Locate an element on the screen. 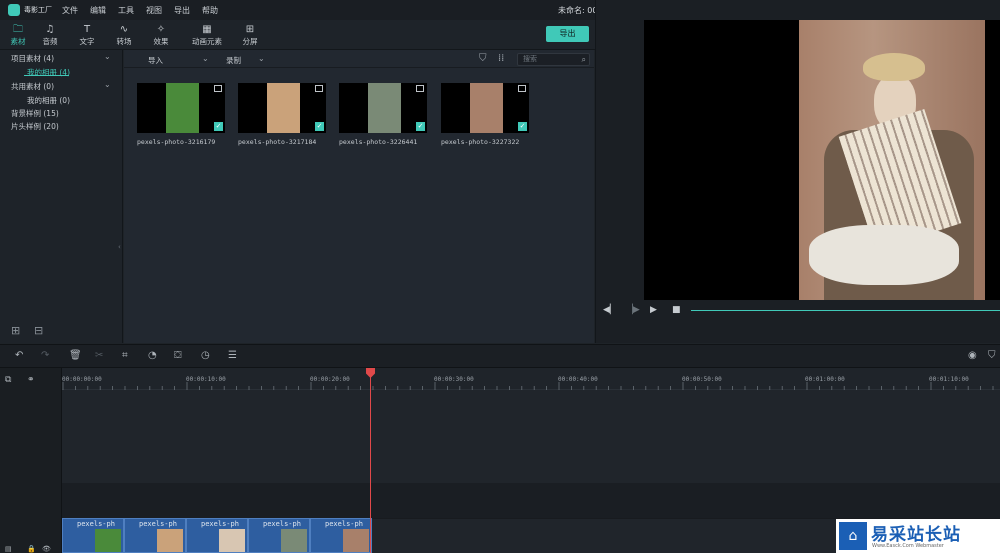  thumbnail-name: pexels-photo-3227322 is located at coordinates (480, 142).